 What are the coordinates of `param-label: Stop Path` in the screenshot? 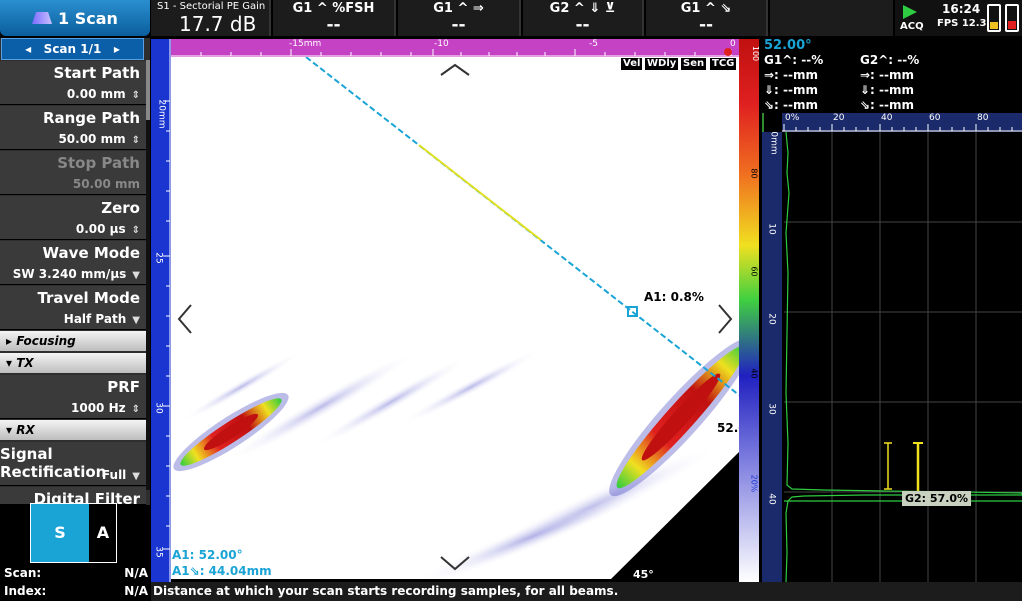 It's located at (98, 163).